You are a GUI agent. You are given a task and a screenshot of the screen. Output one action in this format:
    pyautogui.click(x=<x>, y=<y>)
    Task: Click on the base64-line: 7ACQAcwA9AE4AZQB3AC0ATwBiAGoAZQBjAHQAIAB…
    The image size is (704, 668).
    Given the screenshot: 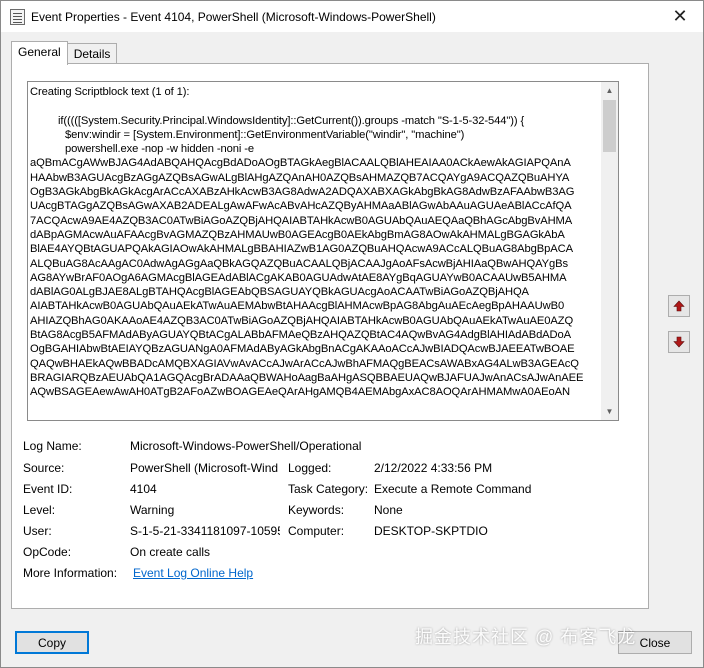 What is the action you would take?
    pyautogui.click(x=301, y=220)
    